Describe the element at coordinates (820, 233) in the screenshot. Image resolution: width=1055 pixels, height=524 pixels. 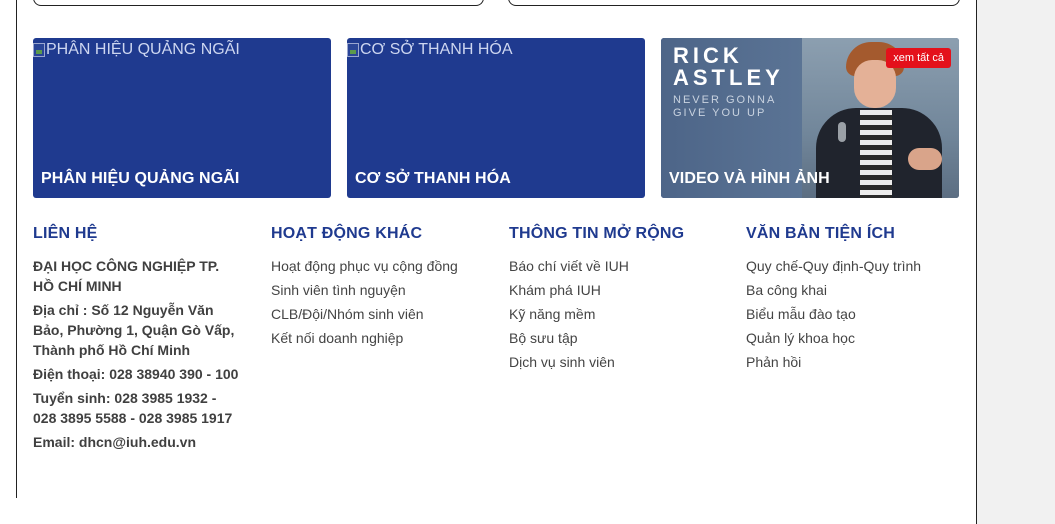
I see `documents-heading: VĂN BẢN TIỆN ÍCH` at that location.